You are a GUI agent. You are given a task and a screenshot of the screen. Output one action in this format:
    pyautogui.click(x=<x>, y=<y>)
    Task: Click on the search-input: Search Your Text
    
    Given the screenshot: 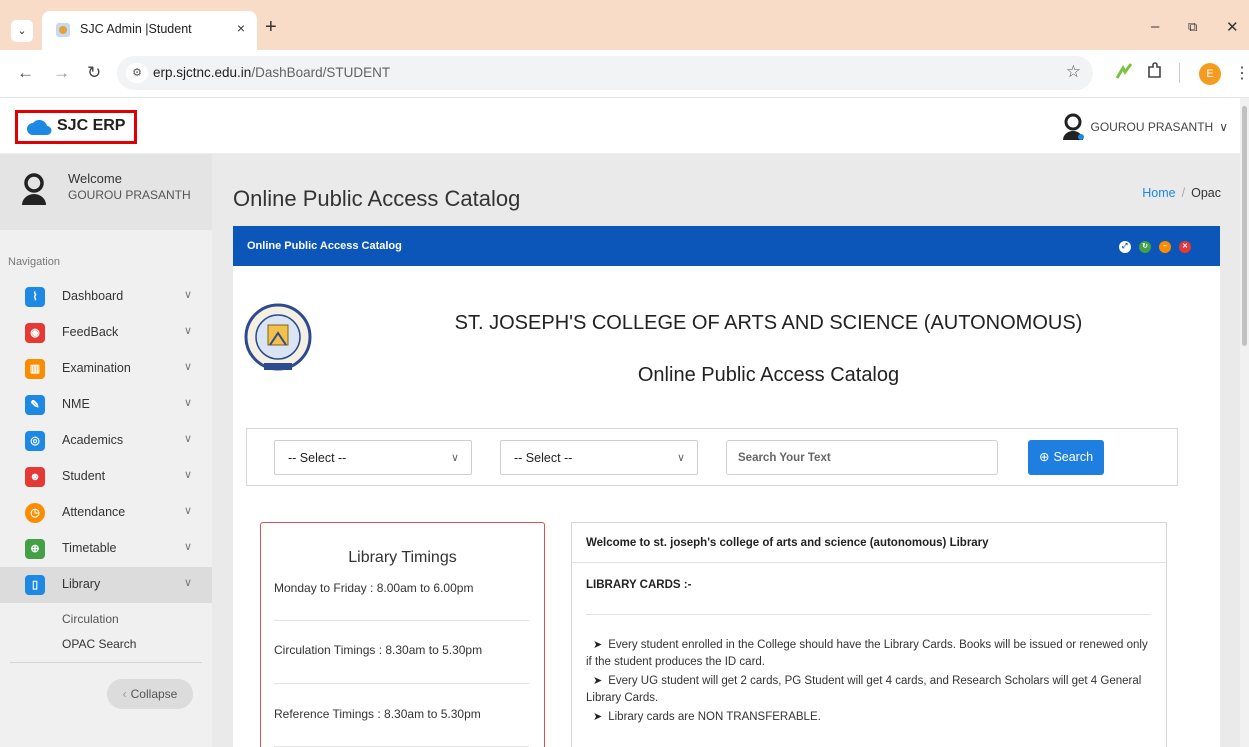 What is the action you would take?
    pyautogui.click(x=862, y=457)
    